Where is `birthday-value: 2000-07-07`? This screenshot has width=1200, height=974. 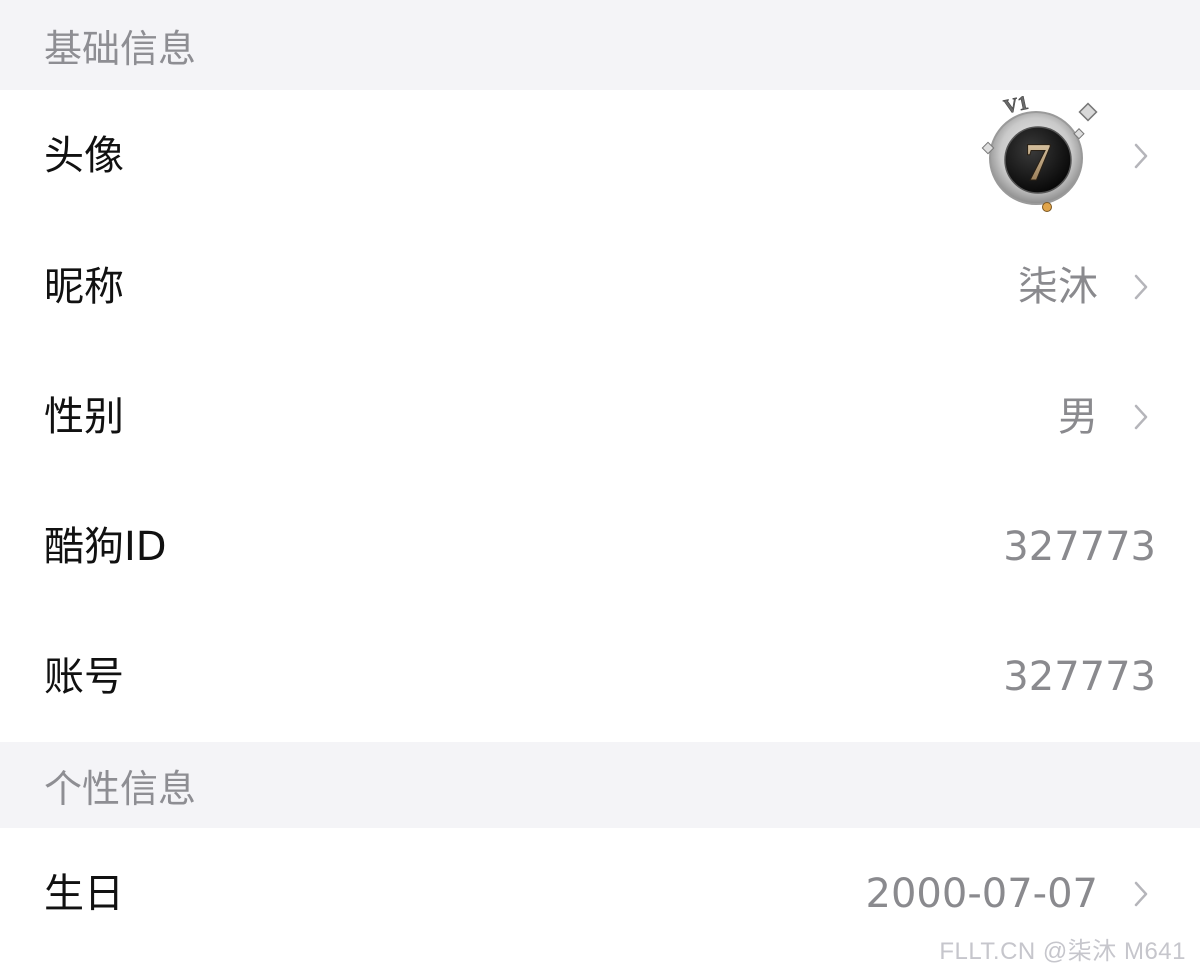 birthday-value: 2000-07-07 is located at coordinates (981, 894).